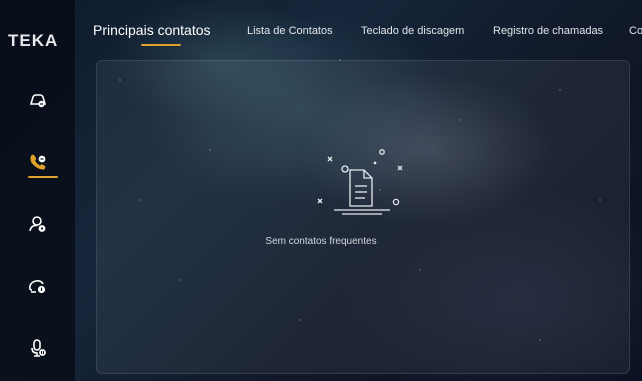 The width and height of the screenshot is (642, 381). I want to click on tab-lista-de-contatos: Lista de Contatos, so click(290, 31).